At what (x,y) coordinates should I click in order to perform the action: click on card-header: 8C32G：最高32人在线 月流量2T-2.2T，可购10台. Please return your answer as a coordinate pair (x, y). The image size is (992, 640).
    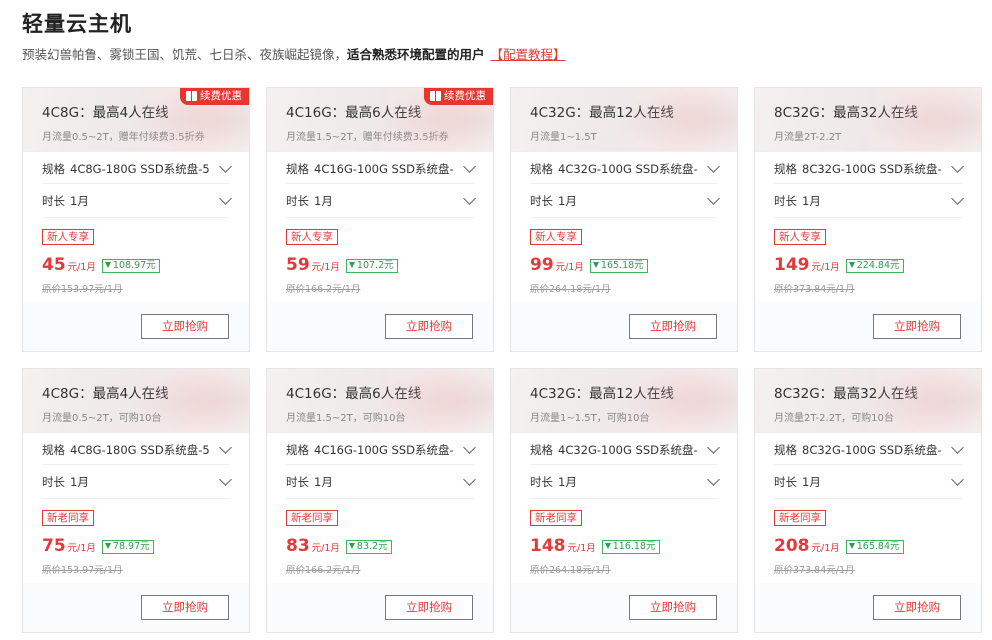
    Looking at the image, I should click on (868, 401).